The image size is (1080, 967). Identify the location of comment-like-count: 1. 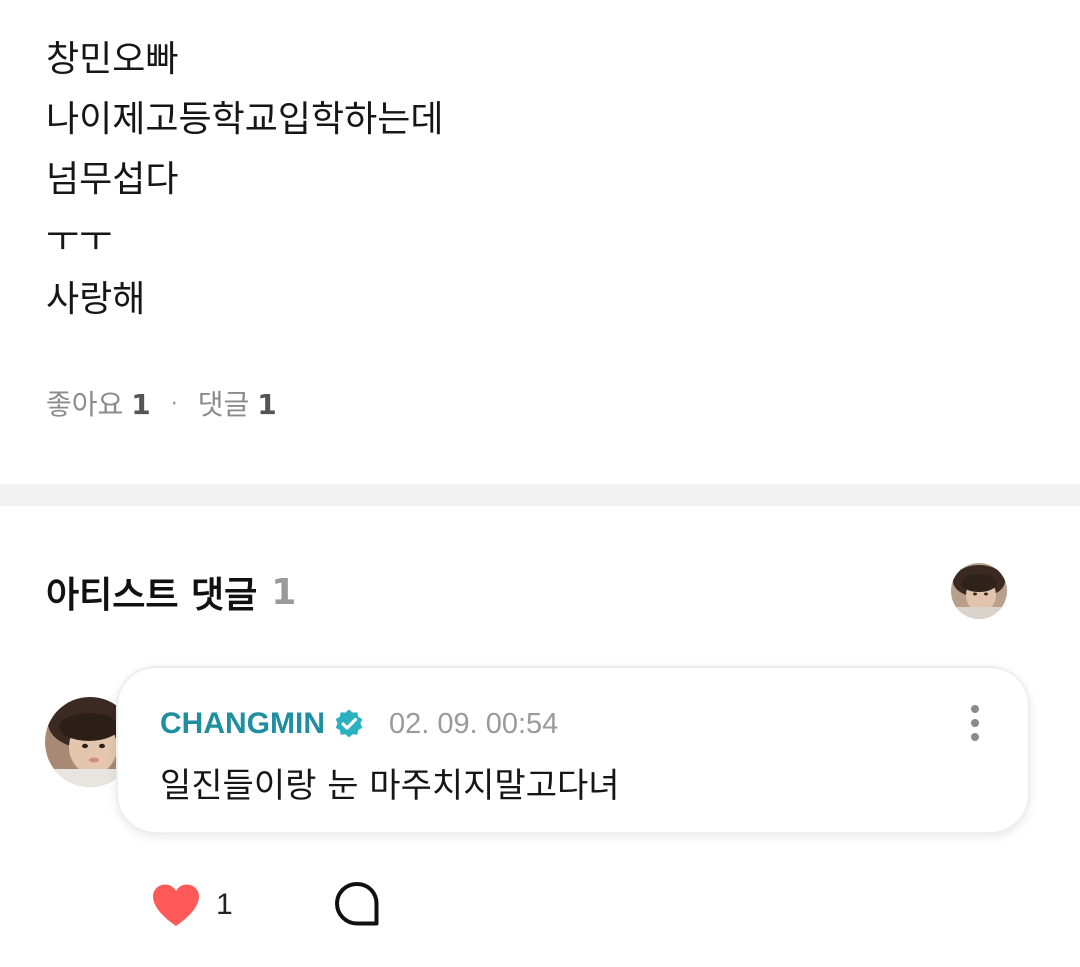
(224, 904).